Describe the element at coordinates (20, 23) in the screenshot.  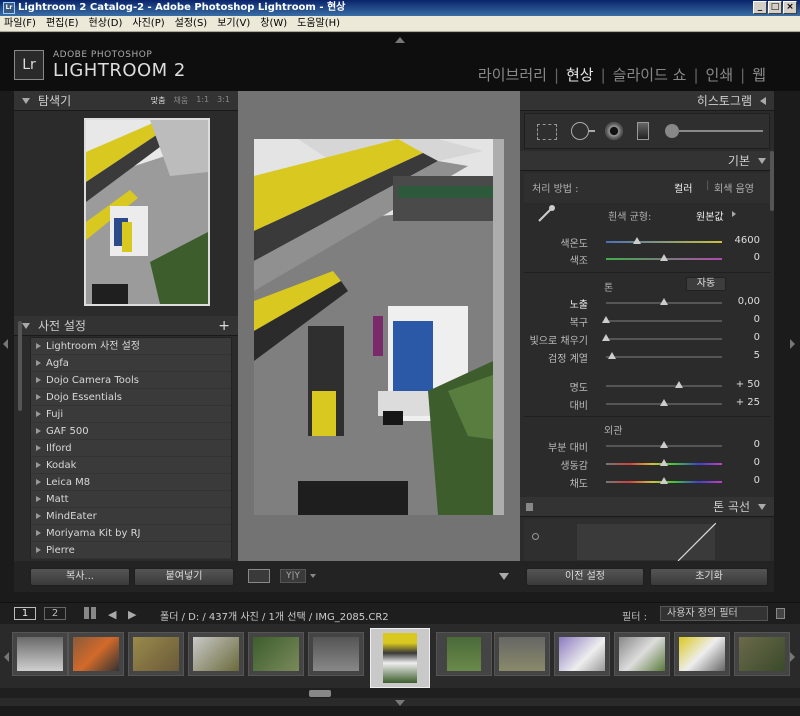
I see `menu-file: 파일(F)` at that location.